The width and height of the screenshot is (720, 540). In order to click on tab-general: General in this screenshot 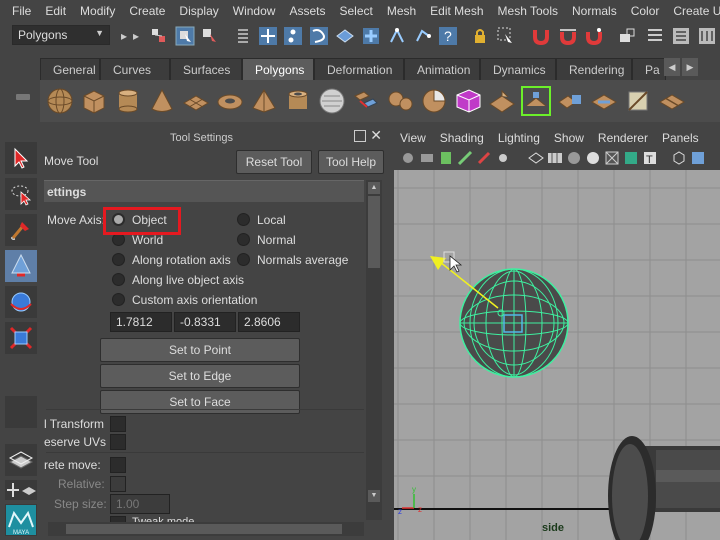, I will do `click(70, 69)`.